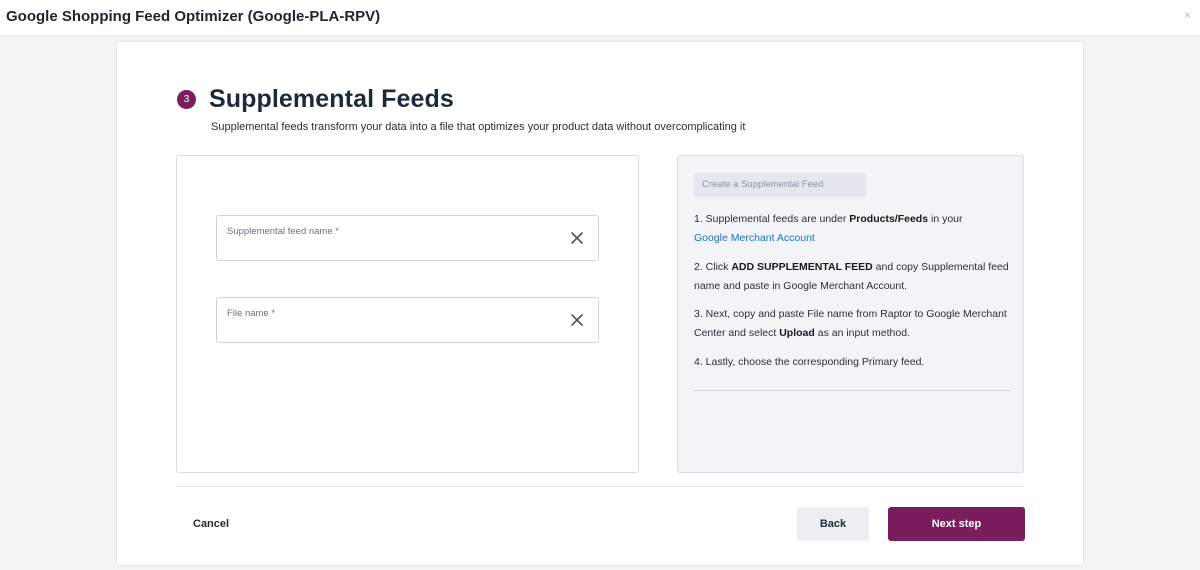  What do you see at coordinates (331, 99) in the screenshot?
I see `page-title: Supplemental Feeds` at bounding box center [331, 99].